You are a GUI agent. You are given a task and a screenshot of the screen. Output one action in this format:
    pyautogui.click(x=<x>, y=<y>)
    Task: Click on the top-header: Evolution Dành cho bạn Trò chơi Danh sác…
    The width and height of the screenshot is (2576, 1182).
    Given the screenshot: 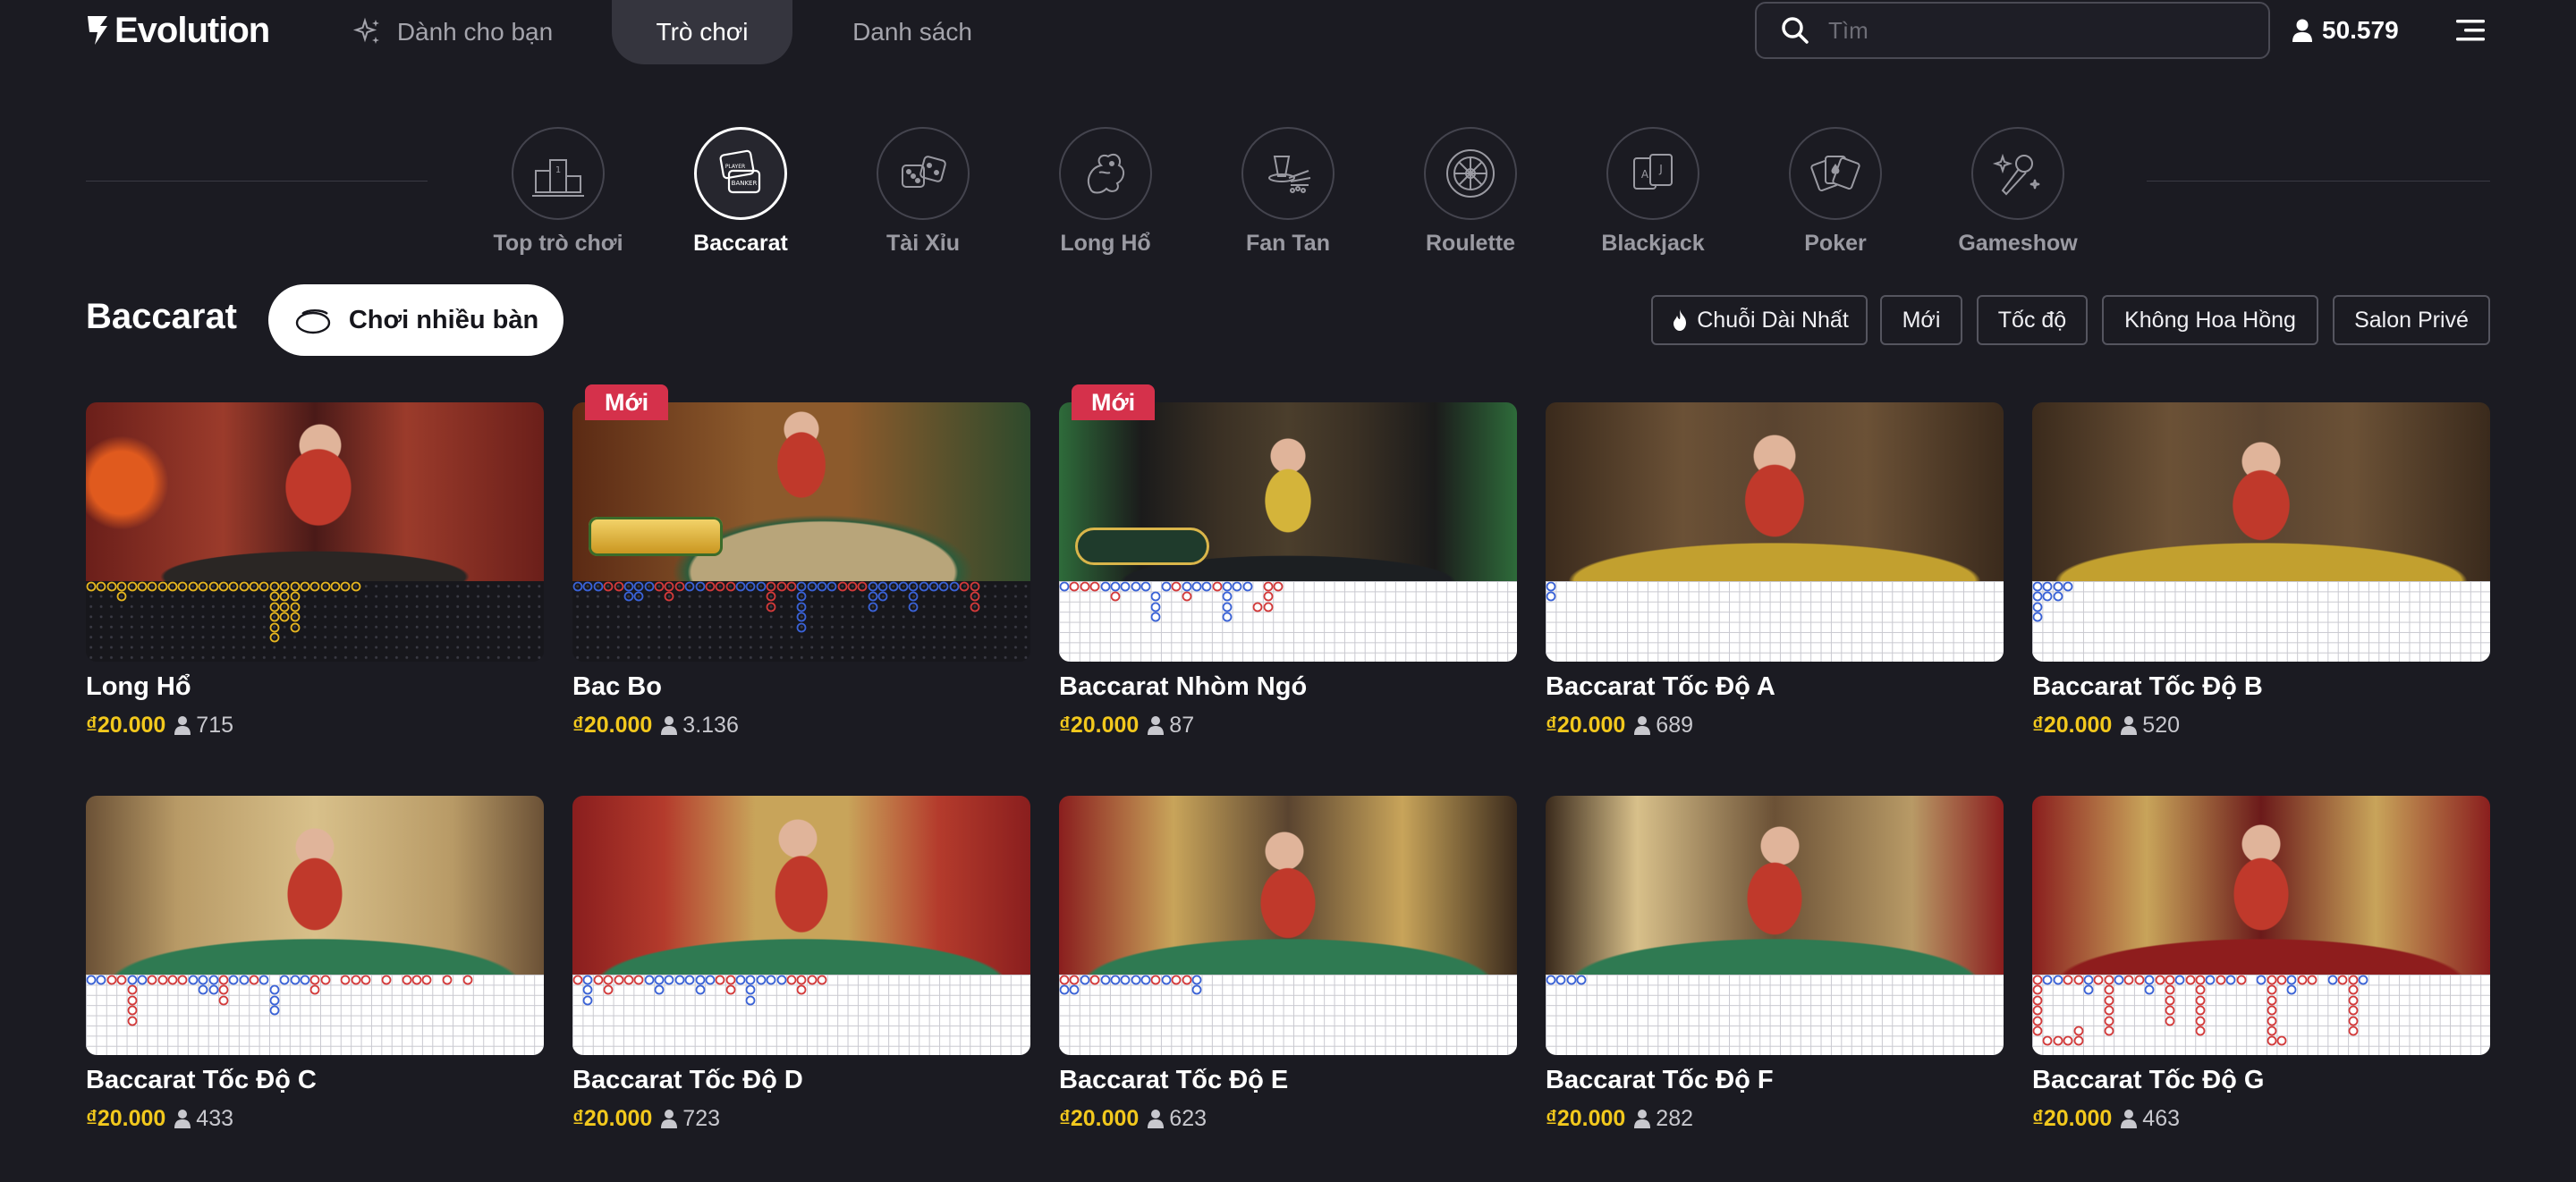 What is the action you would take?
    pyautogui.click(x=1288, y=32)
    